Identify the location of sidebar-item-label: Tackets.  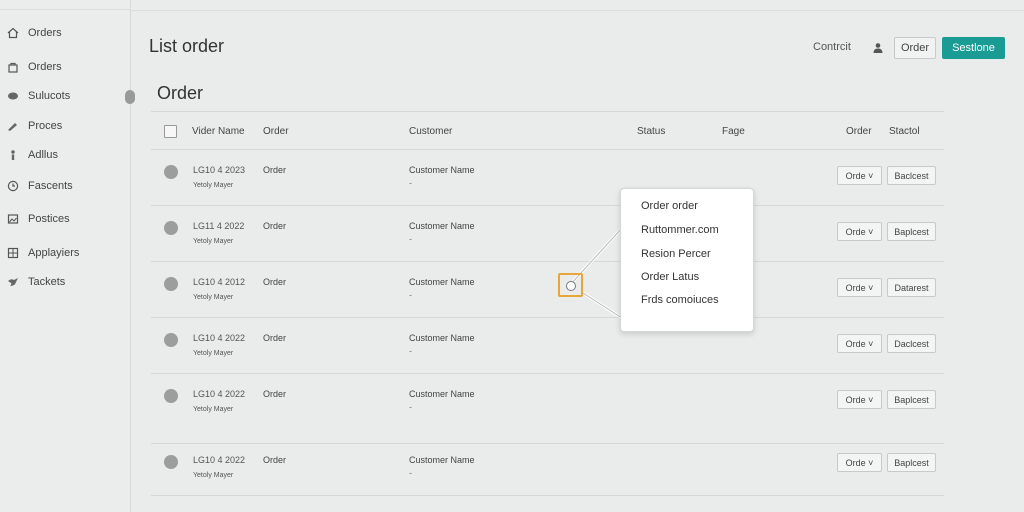
(47, 282).